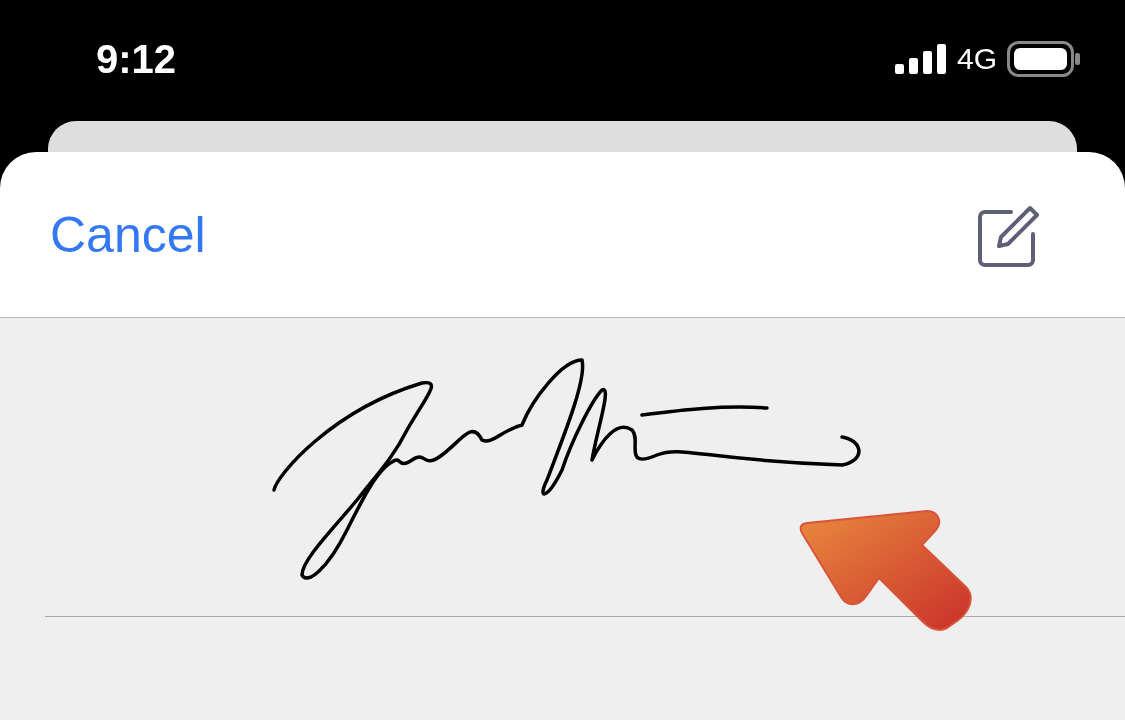 Image resolution: width=1125 pixels, height=720 pixels. What do you see at coordinates (976, 59) in the screenshot?
I see `network-label: 4G` at bounding box center [976, 59].